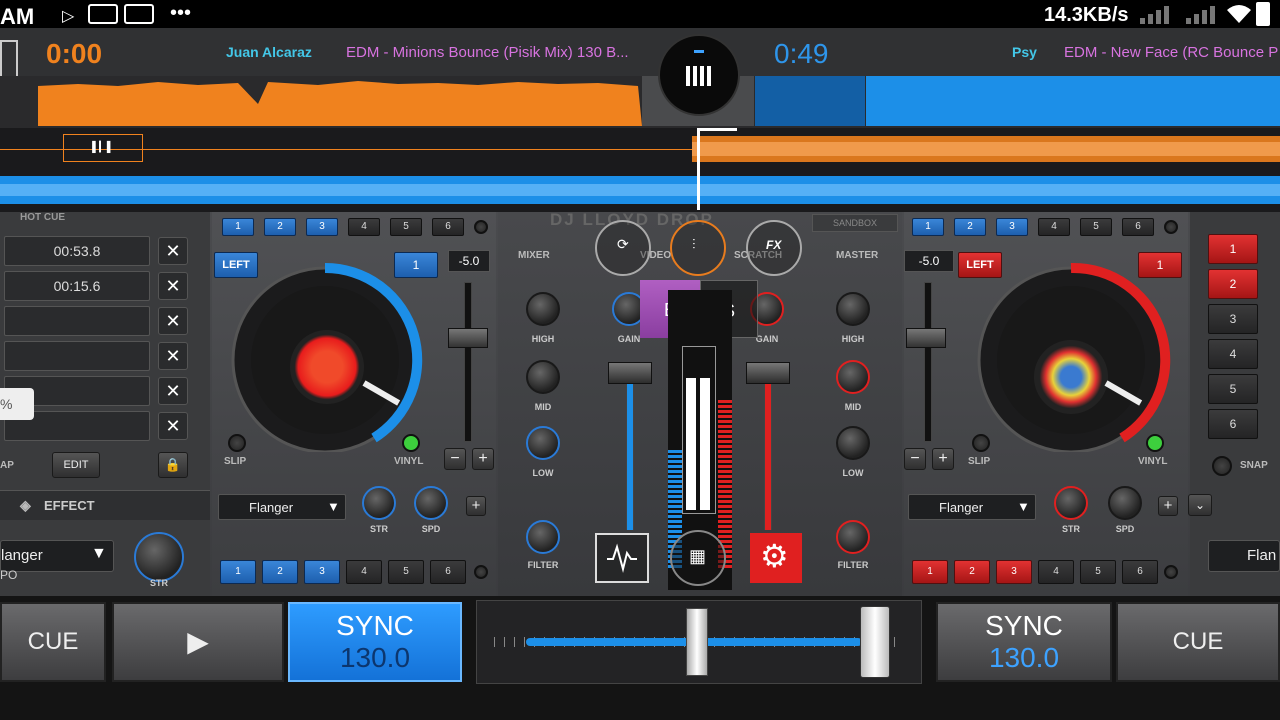 This screenshot has width=1280, height=720. Describe the element at coordinates (198, 642) in the screenshot. I see `deck-a-play-button: ▶` at that location.